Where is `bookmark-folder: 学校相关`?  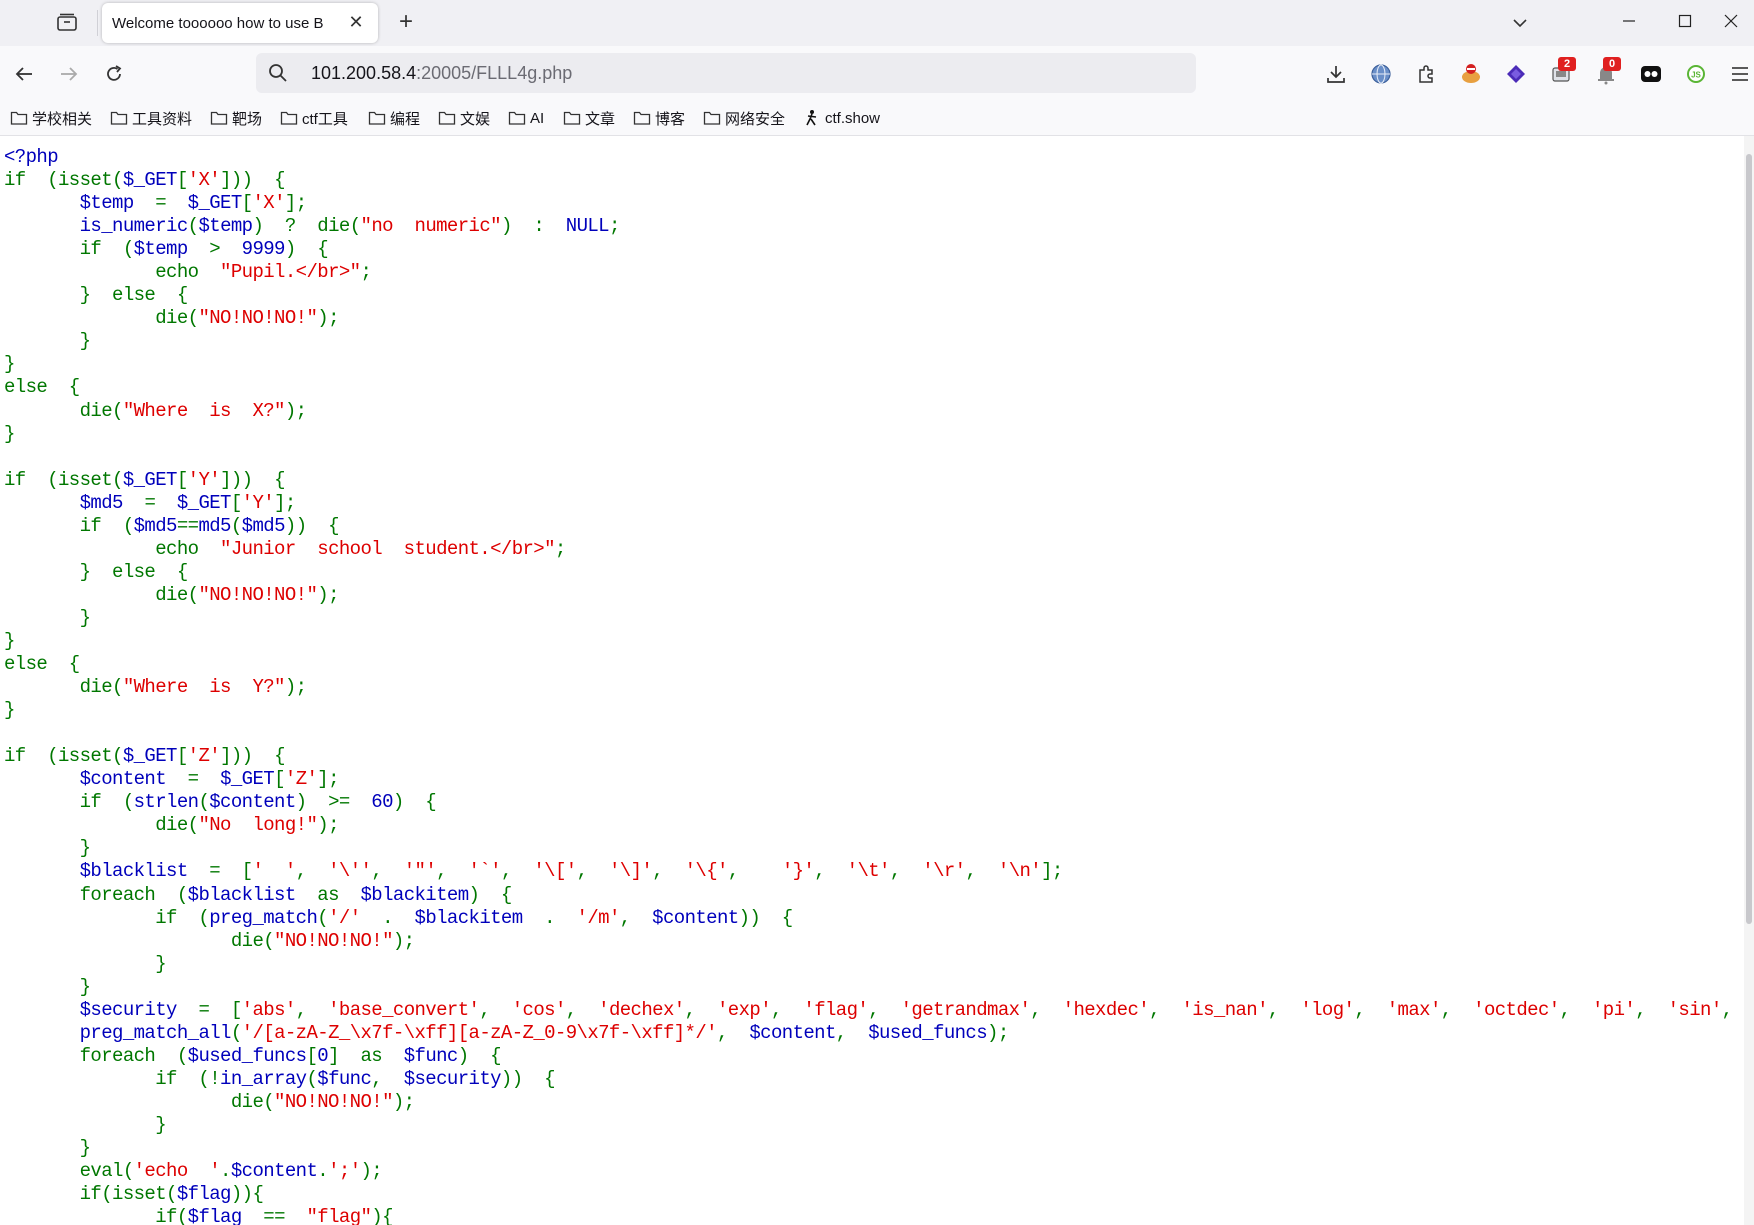
bookmark-folder: 学校相关 is located at coordinates (51, 118).